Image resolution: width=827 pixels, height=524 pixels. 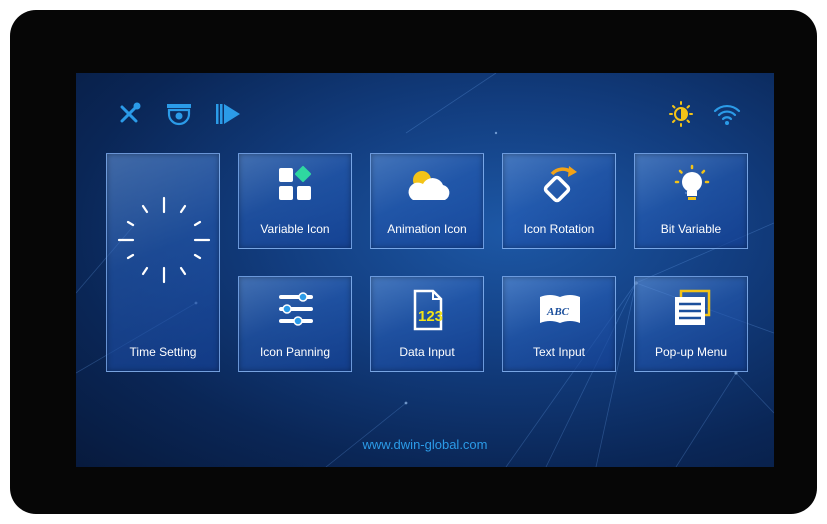 What do you see at coordinates (691, 229) in the screenshot?
I see `tile-label: Bit Variable` at bounding box center [691, 229].